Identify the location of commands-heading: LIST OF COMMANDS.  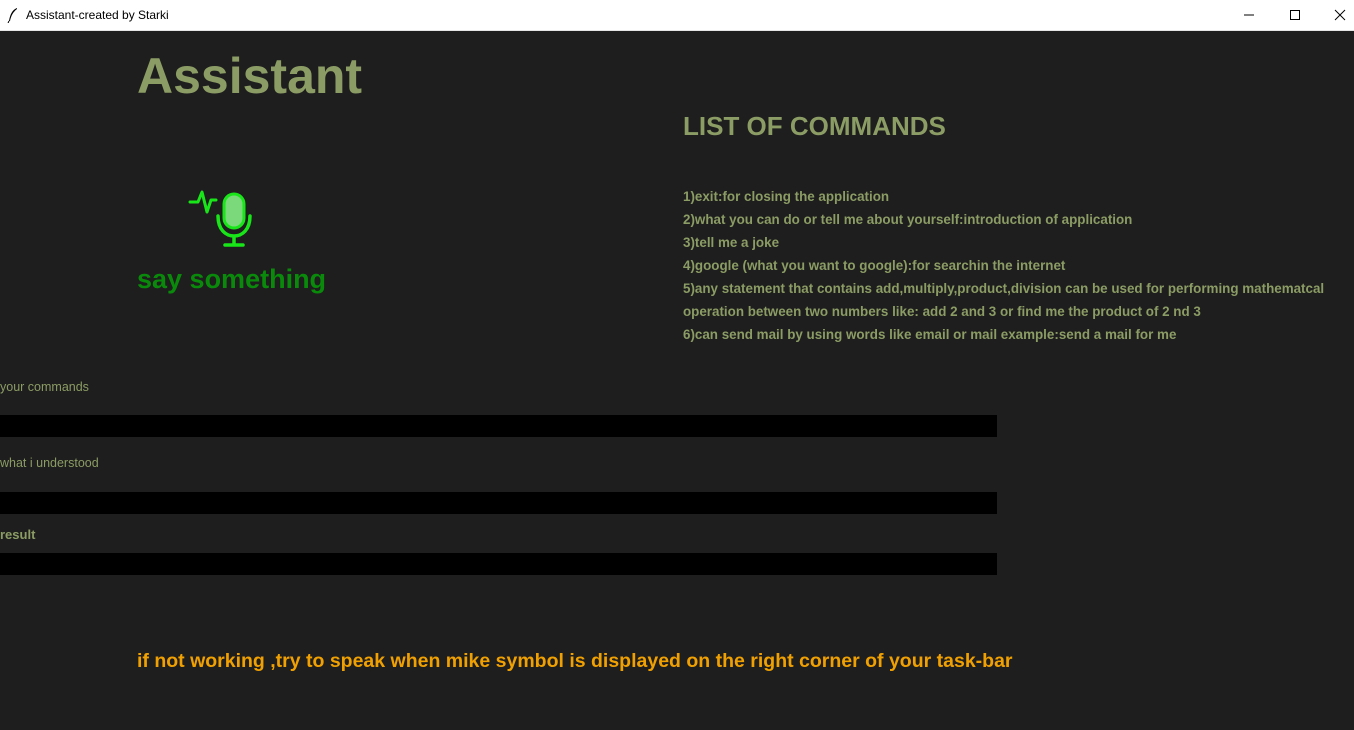
(814, 126).